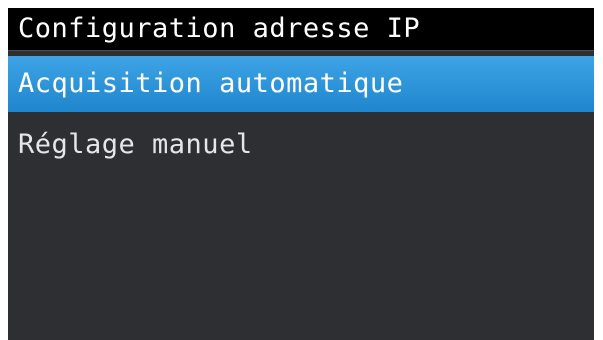  Describe the element at coordinates (219, 28) in the screenshot. I see `screen-title: Configuration adresse IP` at that location.